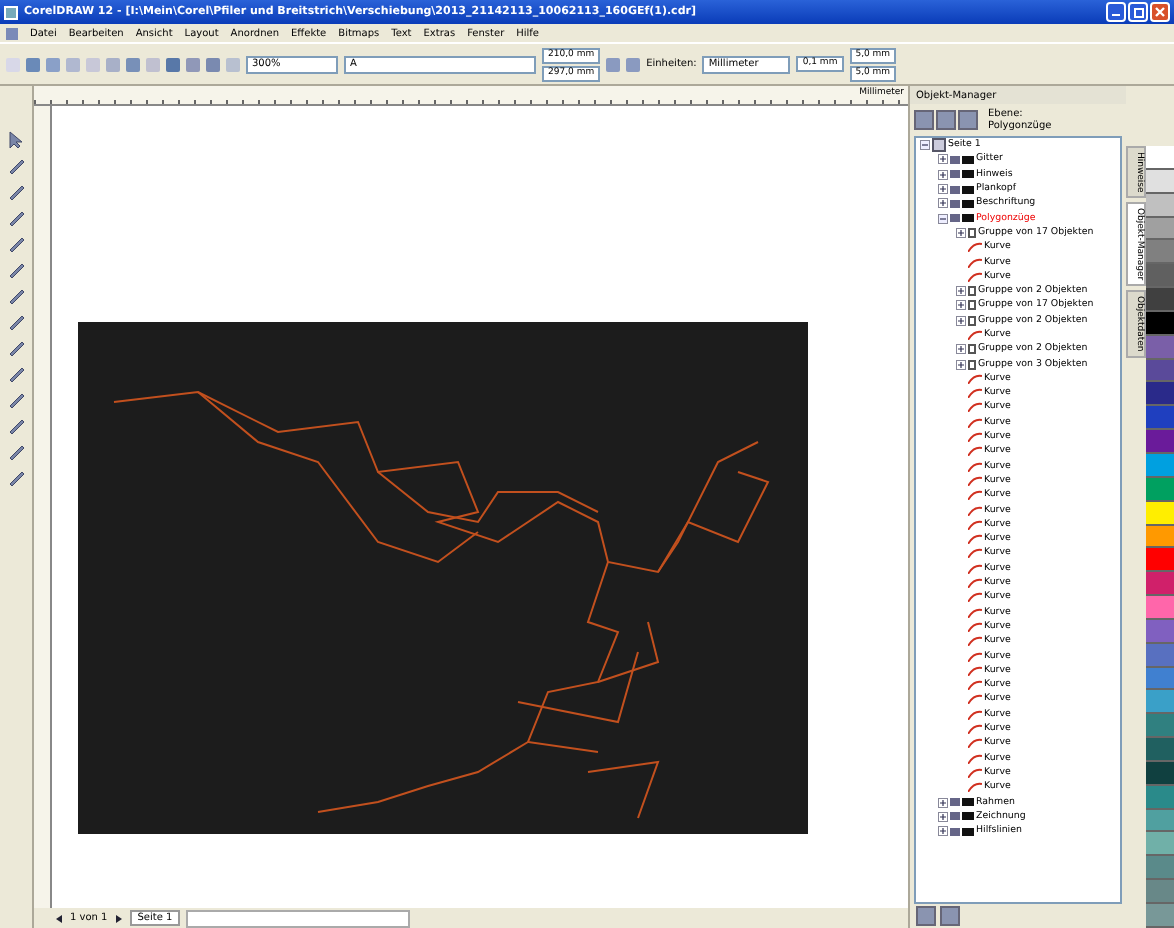 The width and height of the screenshot is (1174, 928). What do you see at coordinates (939, 145) in the screenshot?
I see `page-icon` at bounding box center [939, 145].